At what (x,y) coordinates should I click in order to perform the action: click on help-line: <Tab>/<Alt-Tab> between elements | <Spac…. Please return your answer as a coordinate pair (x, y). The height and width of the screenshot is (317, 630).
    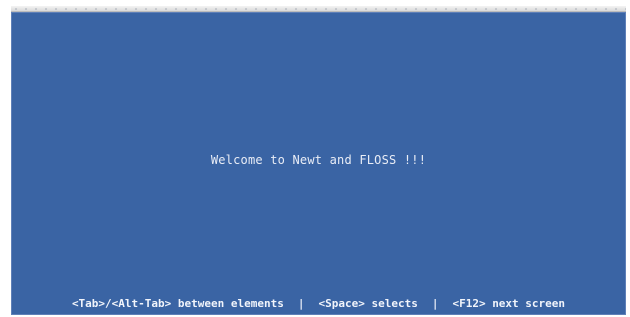
    Looking at the image, I should click on (318, 303).